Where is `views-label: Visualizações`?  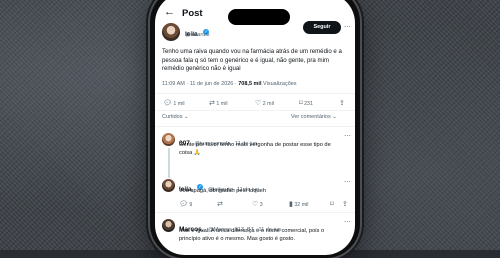 views-label: Visualizações is located at coordinates (280, 84).